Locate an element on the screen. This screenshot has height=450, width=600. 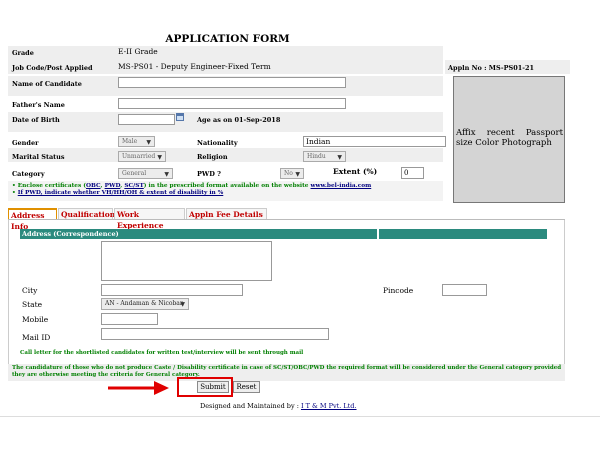
grade-label: Grade is located at coordinates (23, 53).